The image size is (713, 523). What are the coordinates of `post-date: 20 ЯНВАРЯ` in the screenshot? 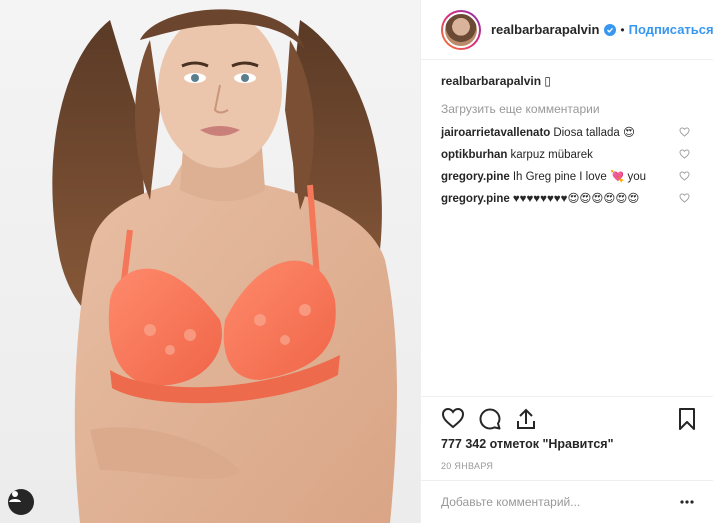 It's located at (467, 466).